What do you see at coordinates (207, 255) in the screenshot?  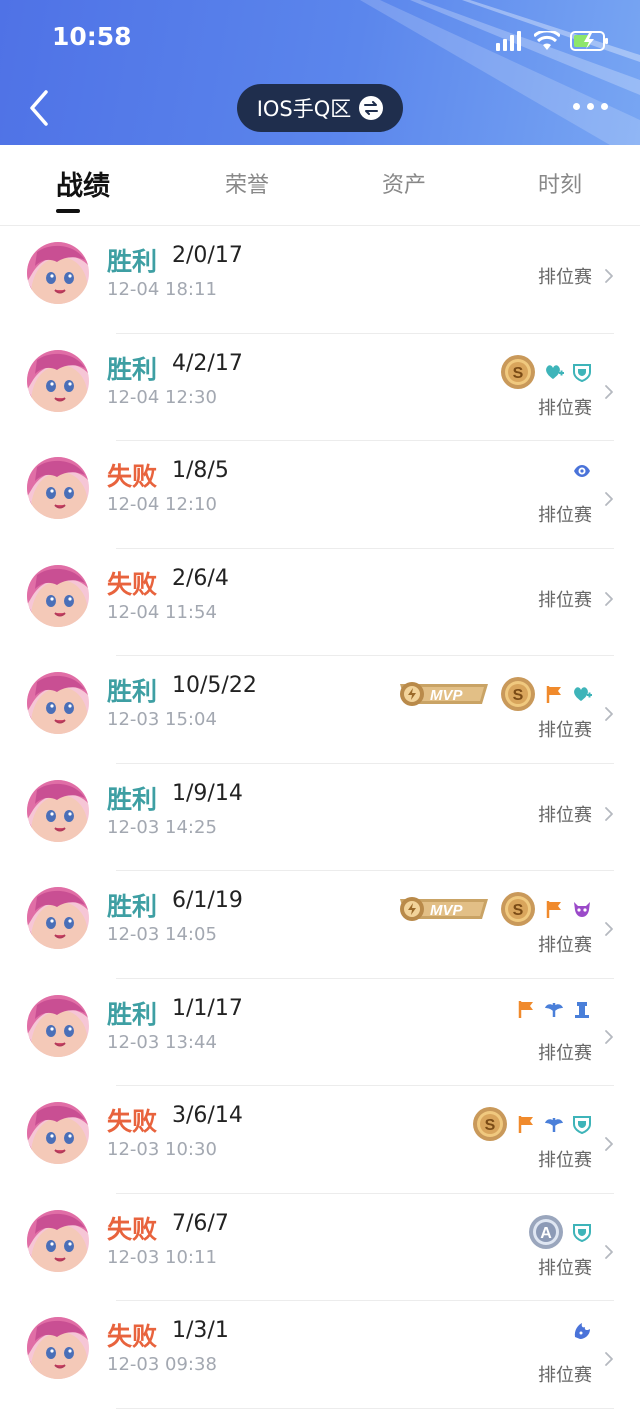 I see `match-kda: 2/0/17` at bounding box center [207, 255].